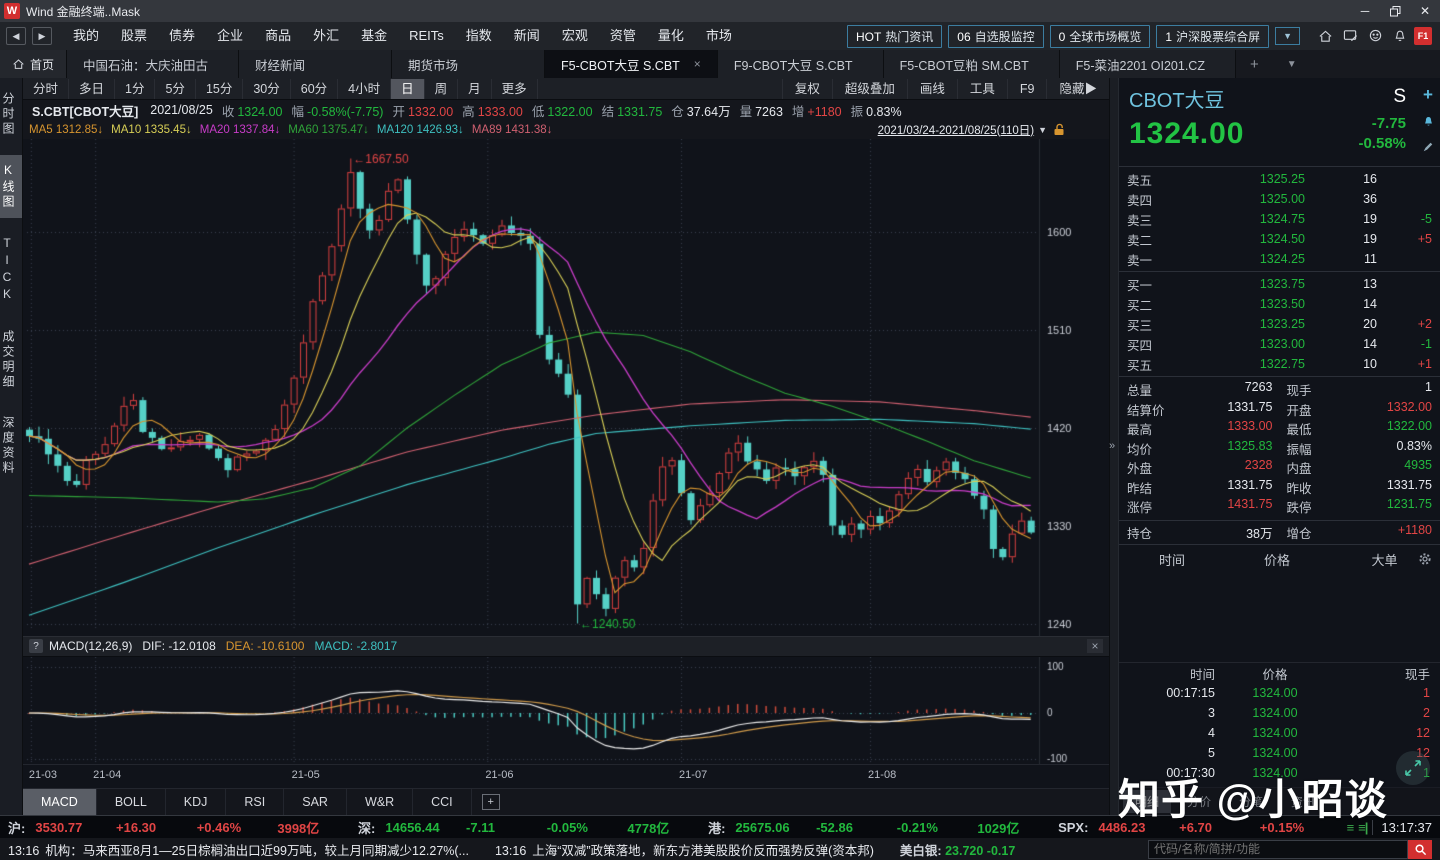 Image resolution: width=1440 pixels, height=860 pixels. Describe the element at coordinates (869, 88) in the screenshot. I see `chart-tool-button: 超级叠加` at that location.